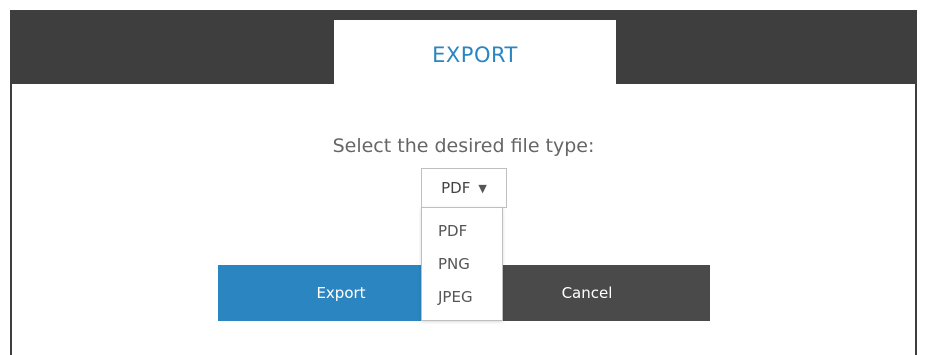 The image size is (928, 355). I want to click on dropdown-option-pdf: PDF, so click(462, 230).